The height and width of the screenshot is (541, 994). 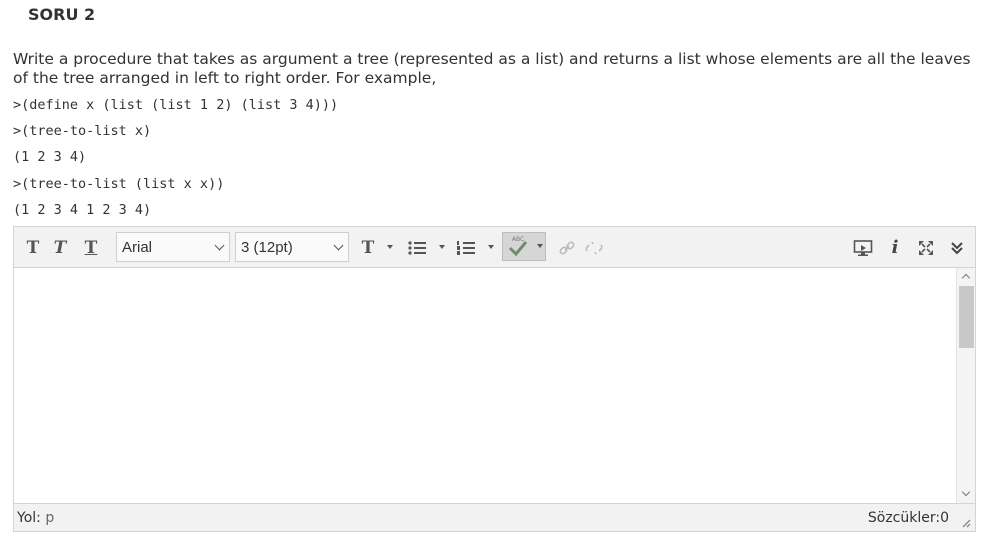 What do you see at coordinates (966, 492) in the screenshot?
I see `scroll-down-icon` at bounding box center [966, 492].